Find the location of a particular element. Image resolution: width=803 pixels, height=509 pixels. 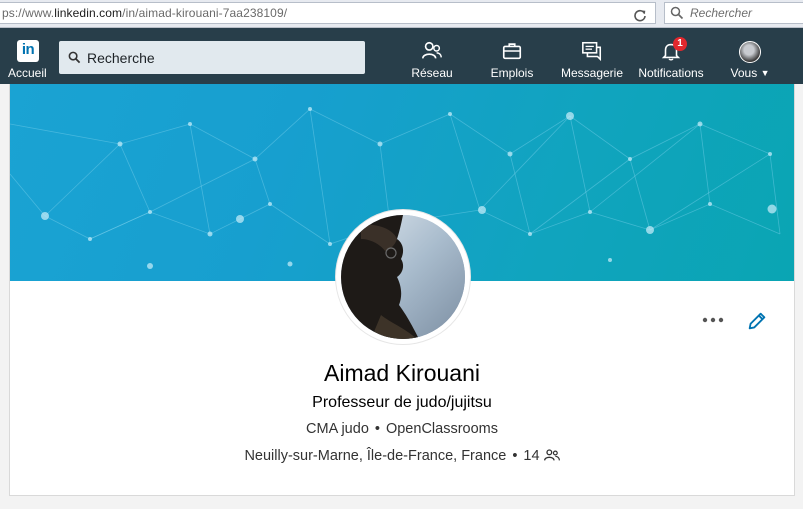

browser-search-box: Rechercher is located at coordinates (733, 13).